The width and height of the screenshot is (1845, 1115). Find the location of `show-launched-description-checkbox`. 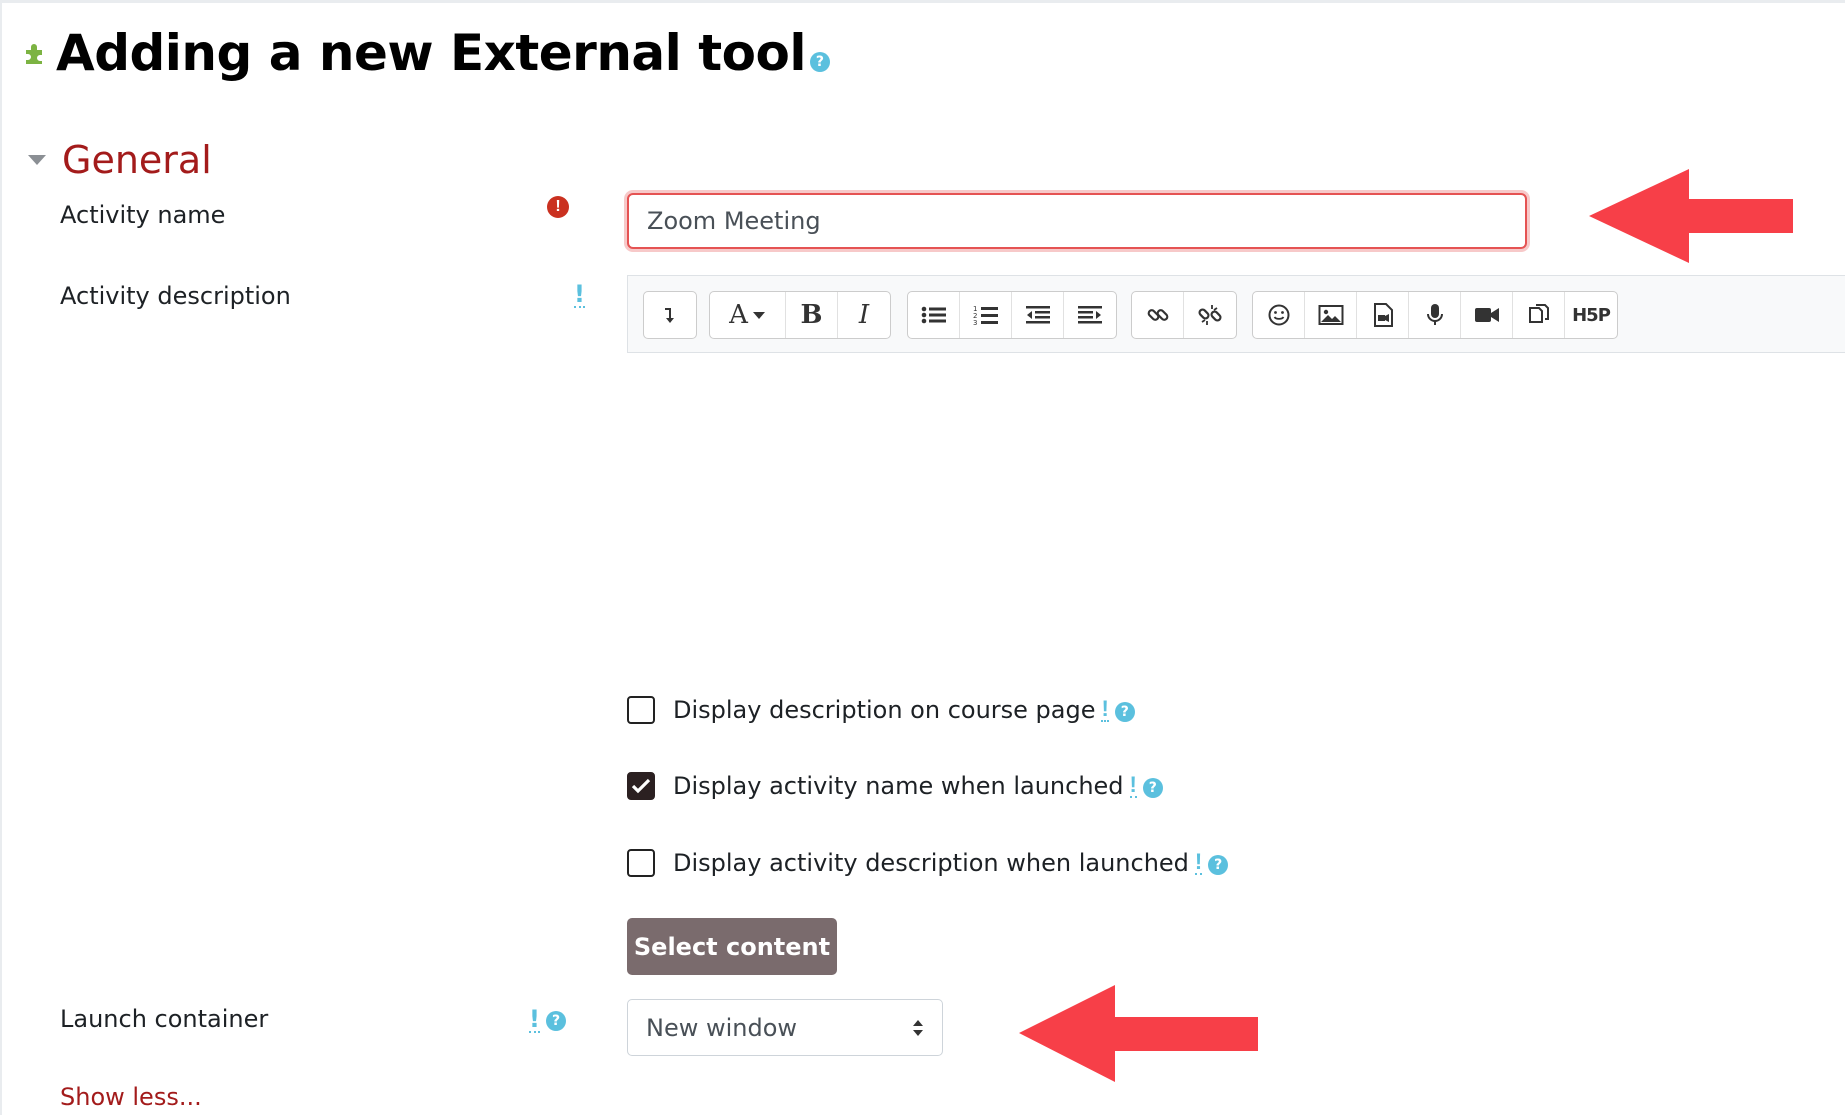

show-launched-description-checkbox is located at coordinates (641, 863).